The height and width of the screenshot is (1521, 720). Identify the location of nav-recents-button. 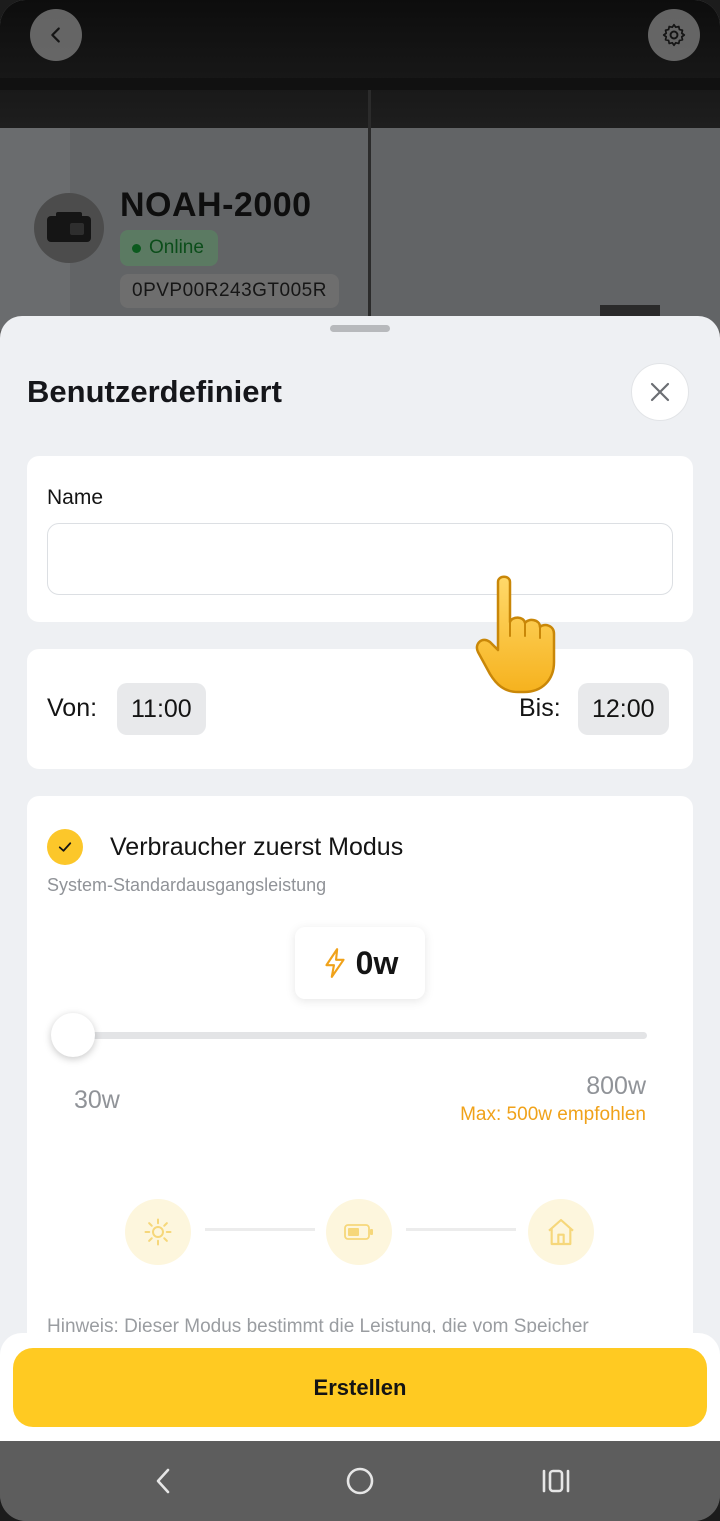
(556, 1481).